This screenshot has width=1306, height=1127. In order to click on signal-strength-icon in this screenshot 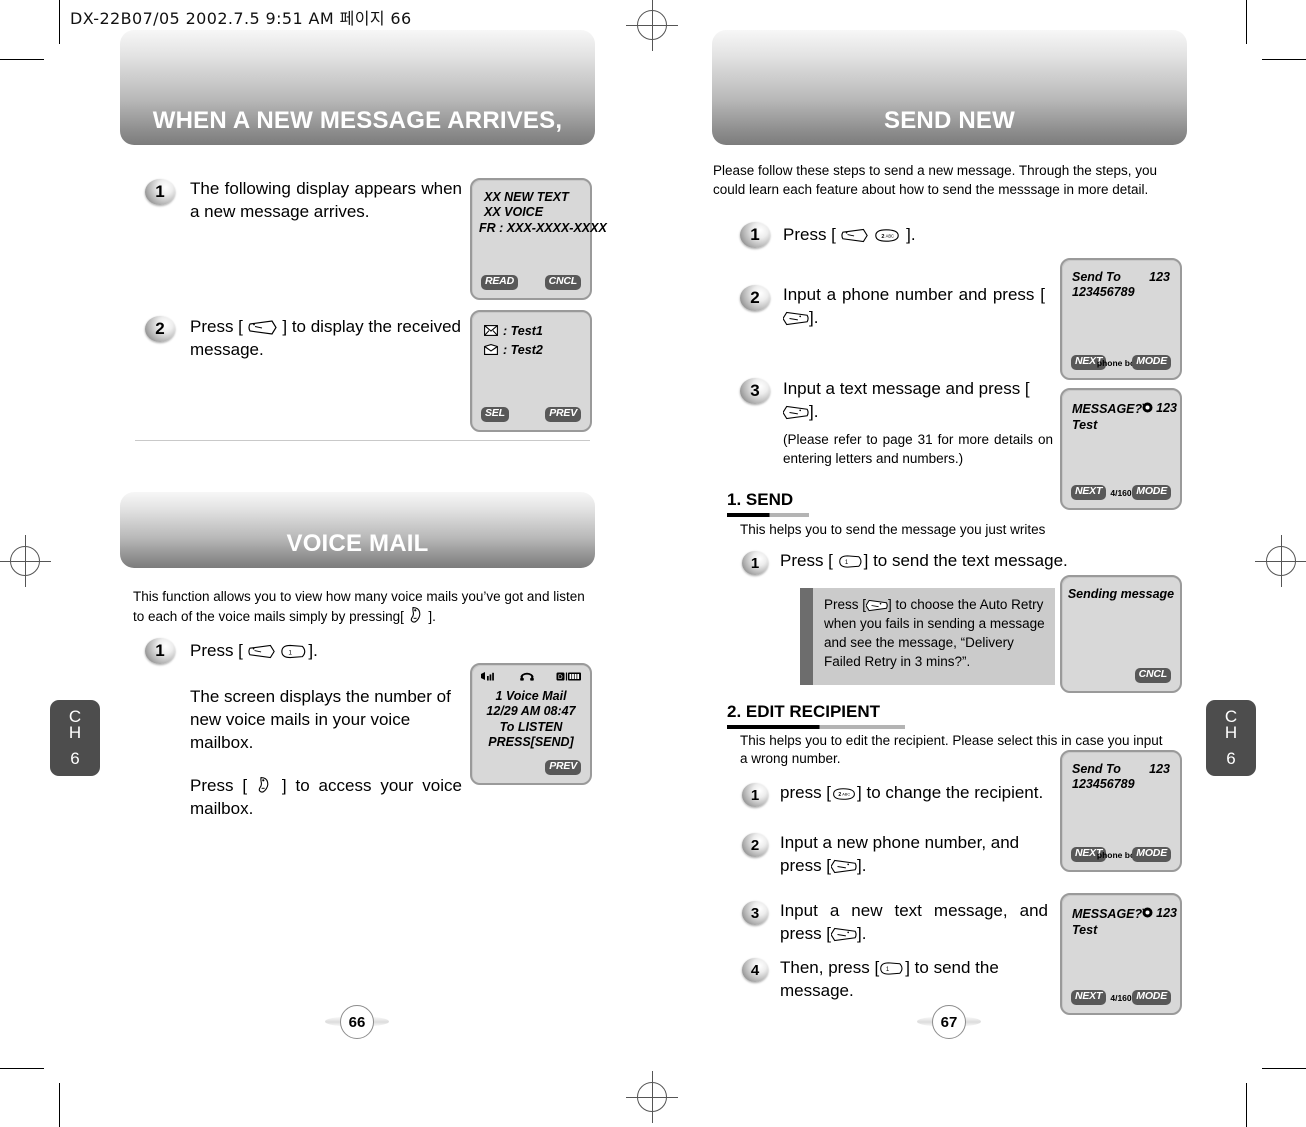, I will do `click(488, 678)`.